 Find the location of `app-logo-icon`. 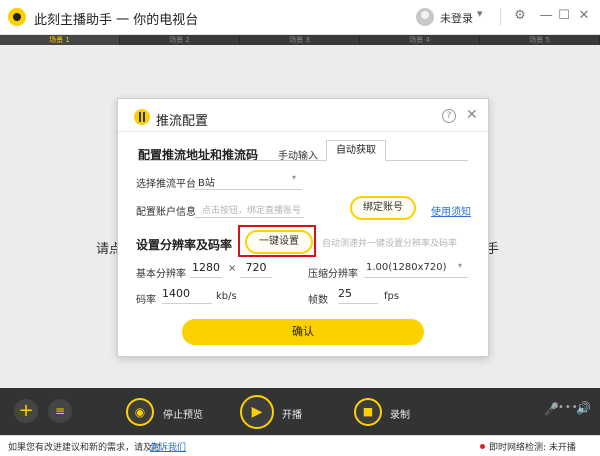

app-logo-icon is located at coordinates (17, 17).